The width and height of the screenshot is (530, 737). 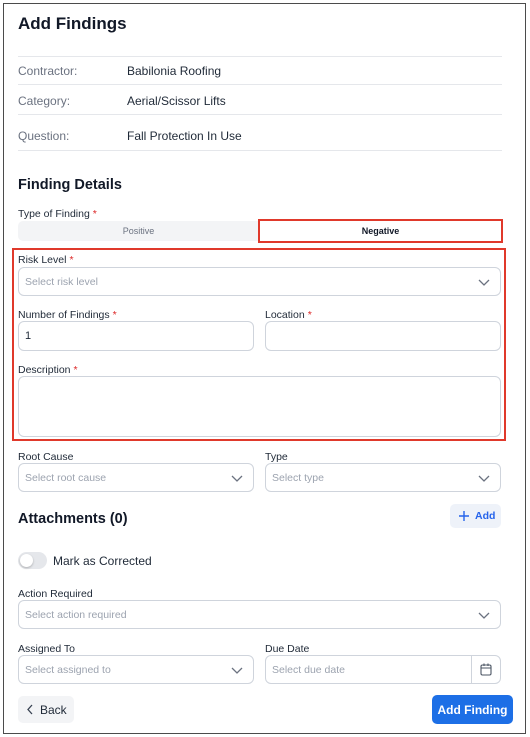 I want to click on risk-level-label: Risk Level *, so click(x=46, y=260).